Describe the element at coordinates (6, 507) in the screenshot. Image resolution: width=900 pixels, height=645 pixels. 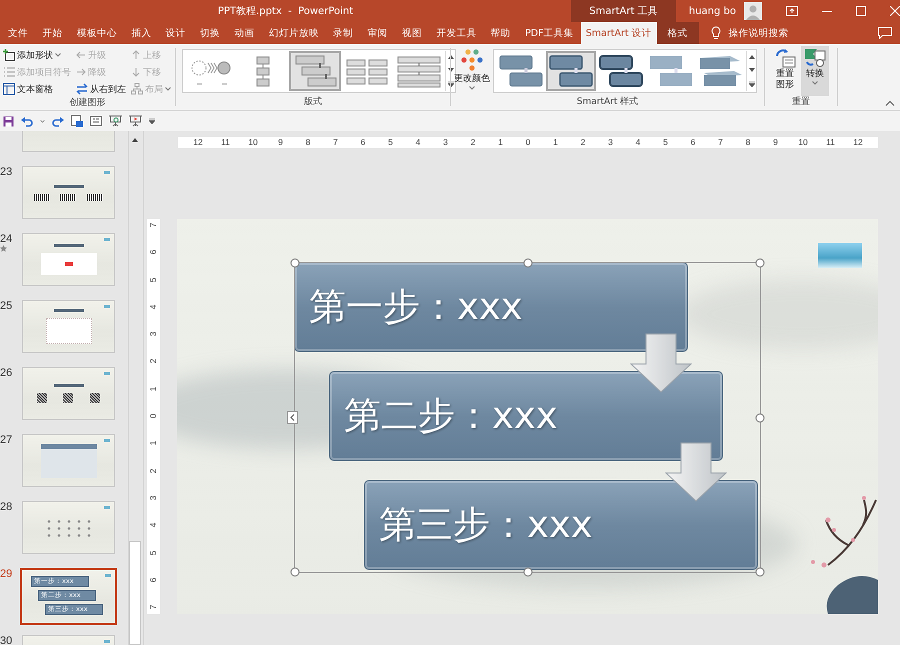
I see `slide-number: 28` at that location.